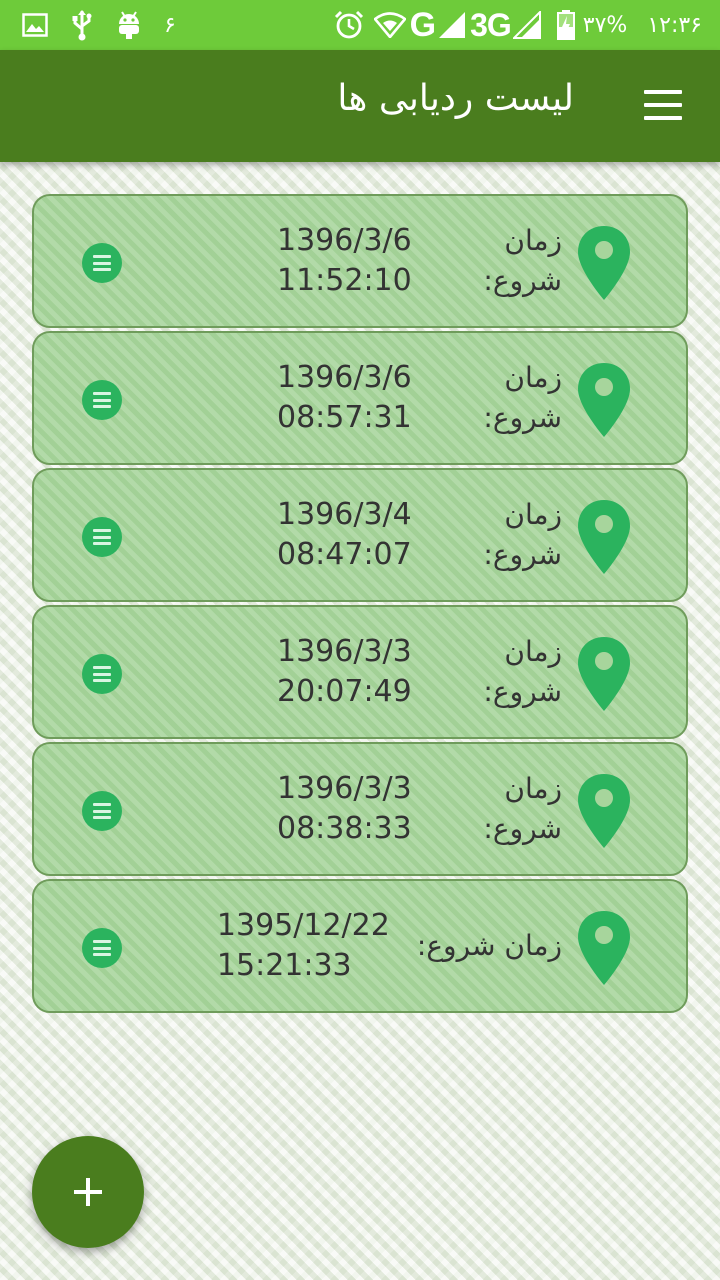 The height and width of the screenshot is (1280, 720). What do you see at coordinates (344, 534) in the screenshot?
I see `start-time-value: 1396/3/4 08:47:07` at bounding box center [344, 534].